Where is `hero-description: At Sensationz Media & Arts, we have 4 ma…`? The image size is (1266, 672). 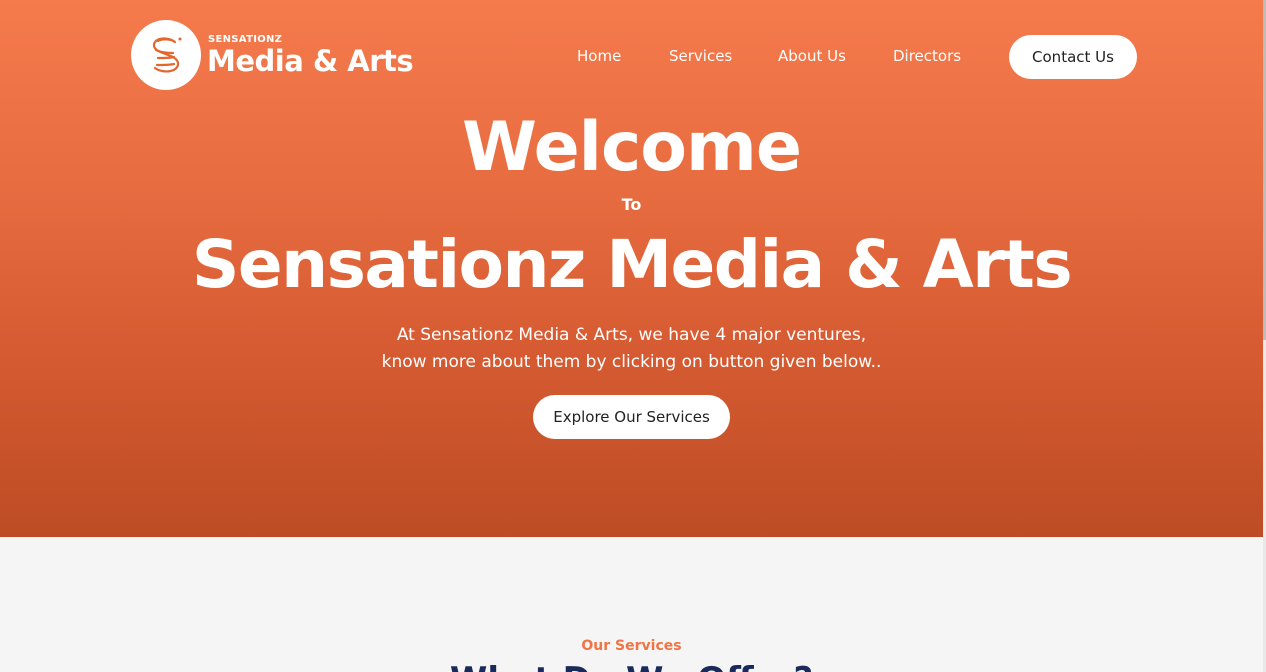 hero-description: At Sensationz Media & Arts, we have 4 ma… is located at coordinates (631, 349).